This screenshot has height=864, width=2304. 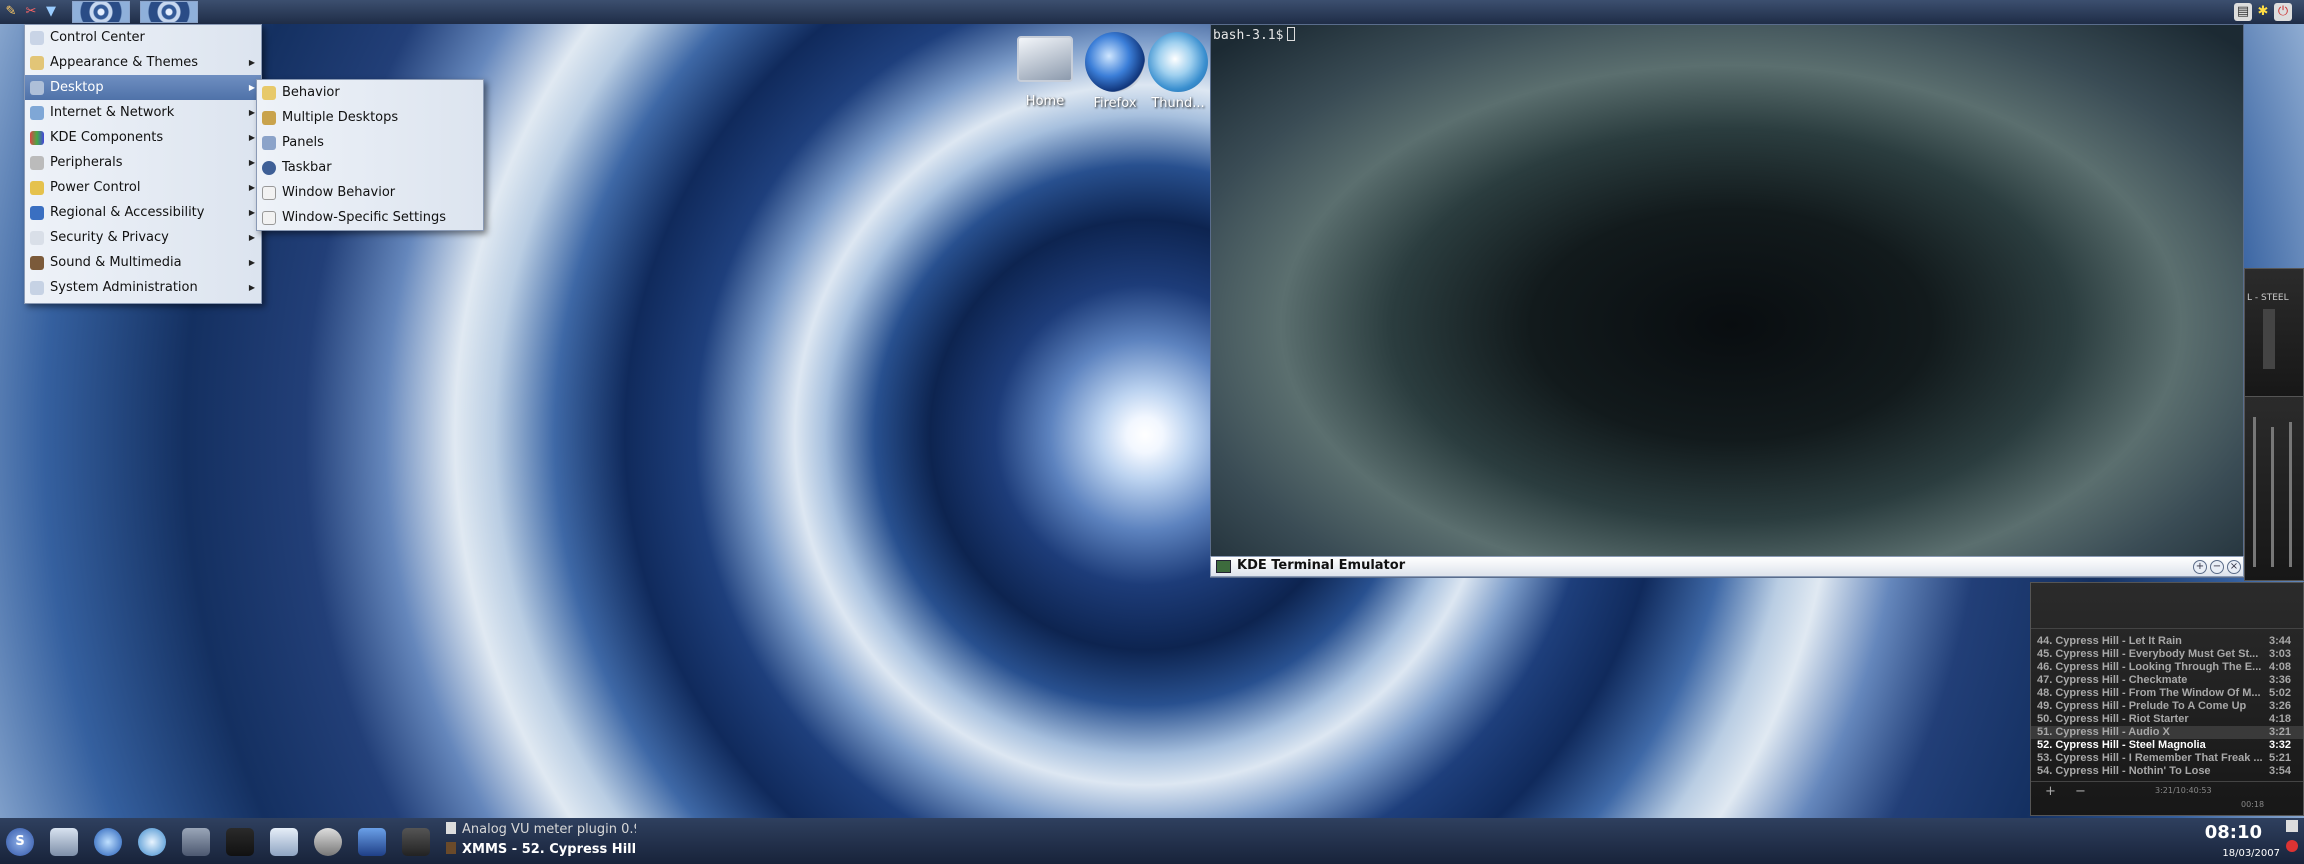 What do you see at coordinates (37, 263) in the screenshot?
I see `sound-icon` at bounding box center [37, 263].